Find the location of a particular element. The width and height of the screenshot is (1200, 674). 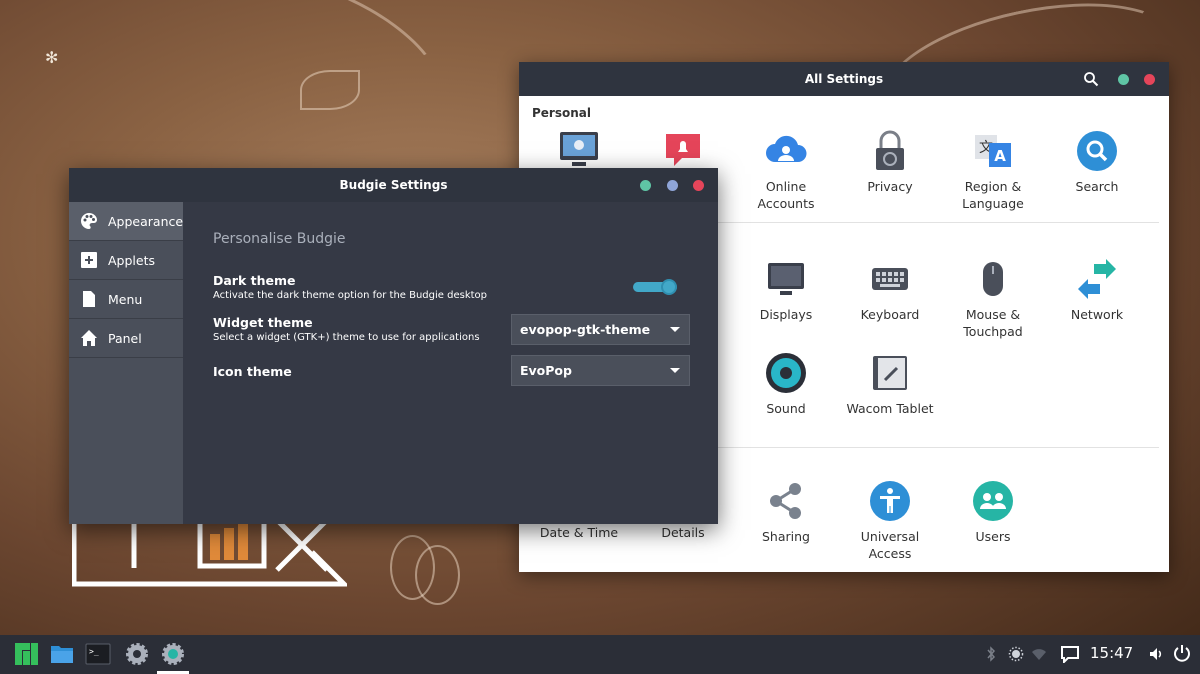

settings-item-background is located at coordinates (579, 151).